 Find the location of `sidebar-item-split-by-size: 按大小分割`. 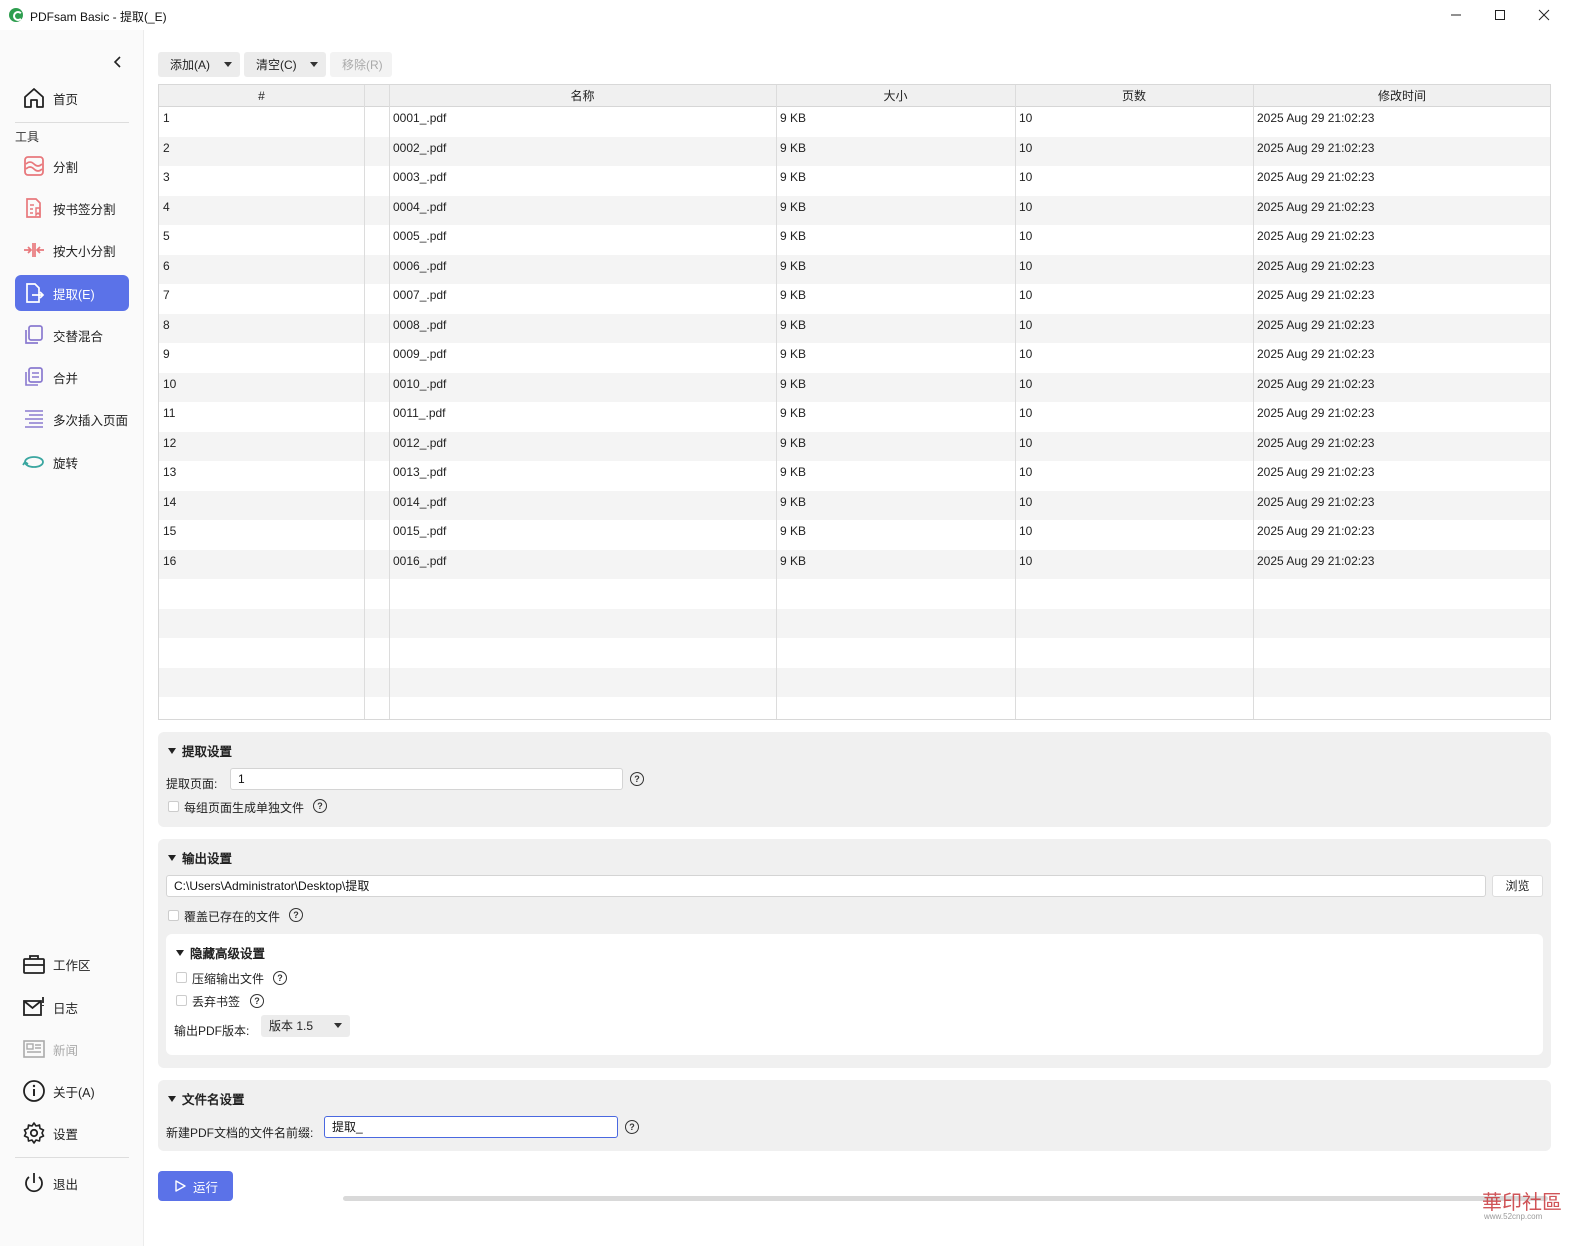

sidebar-item-split-by-size: 按大小分割 is located at coordinates (72, 250).